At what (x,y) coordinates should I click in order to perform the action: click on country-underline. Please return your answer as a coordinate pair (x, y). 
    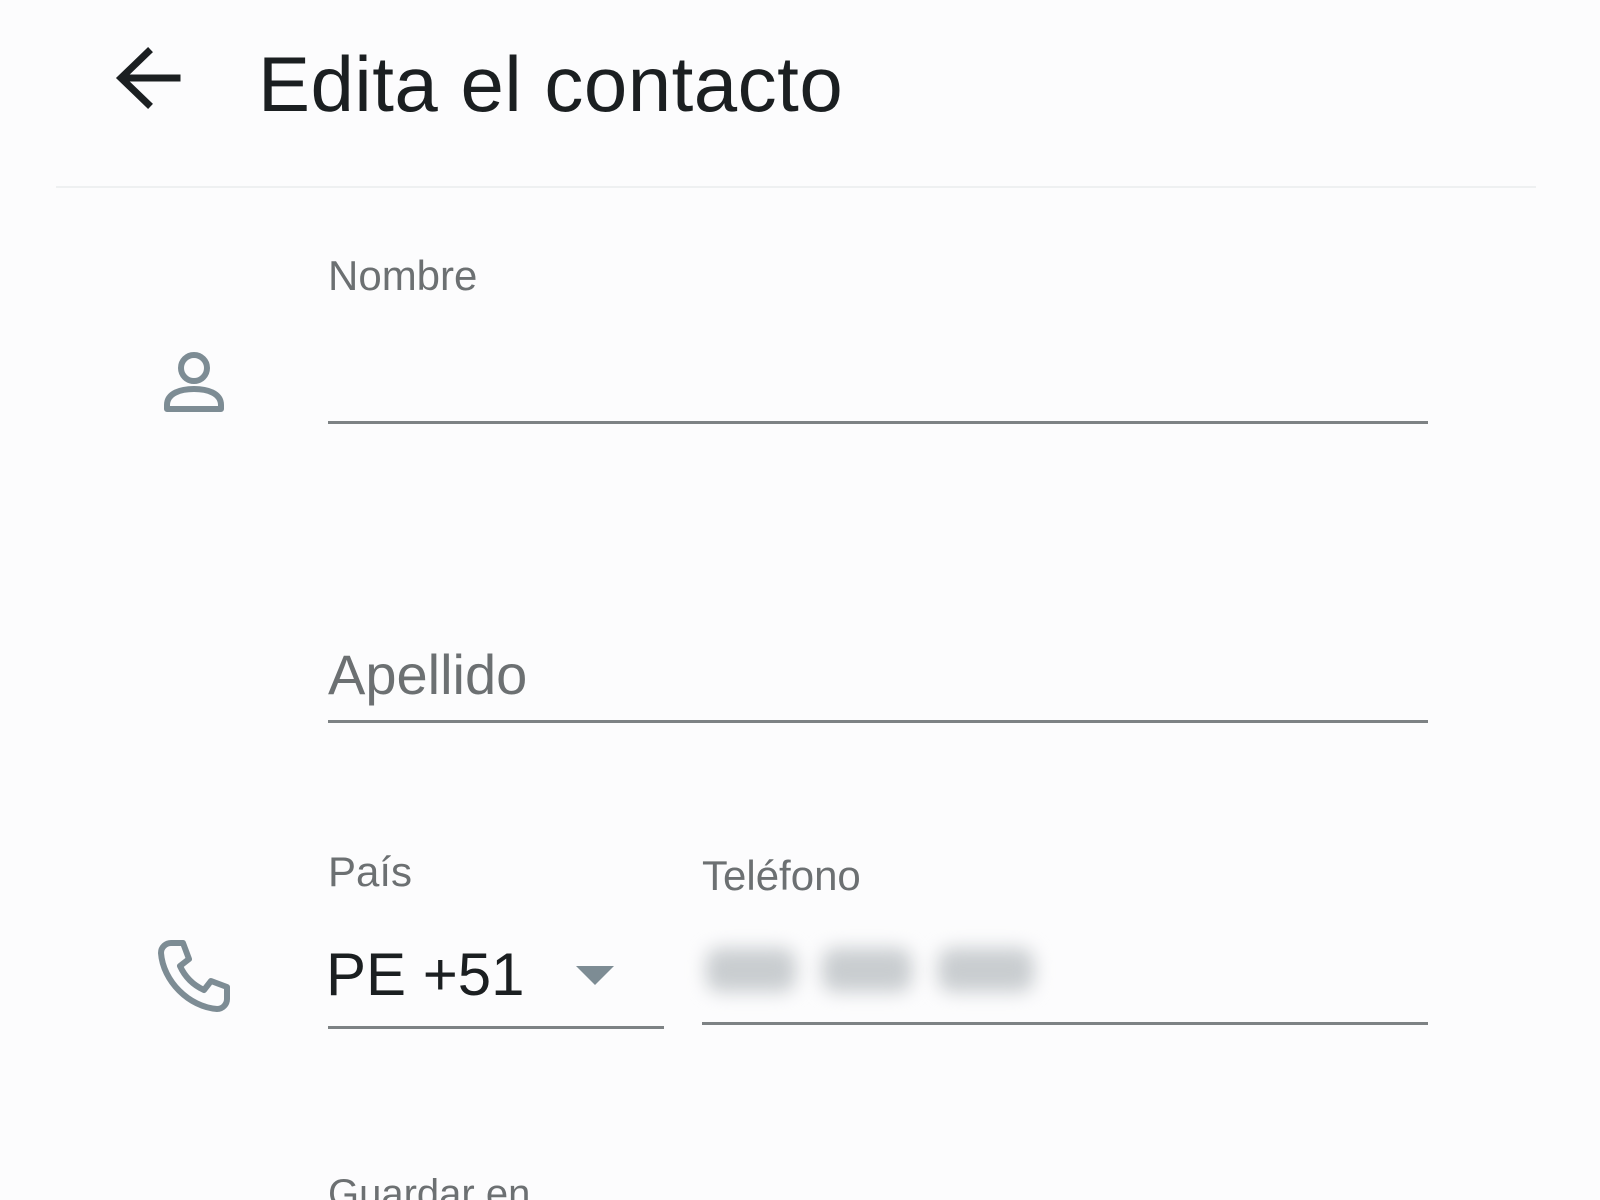
    Looking at the image, I should click on (496, 1027).